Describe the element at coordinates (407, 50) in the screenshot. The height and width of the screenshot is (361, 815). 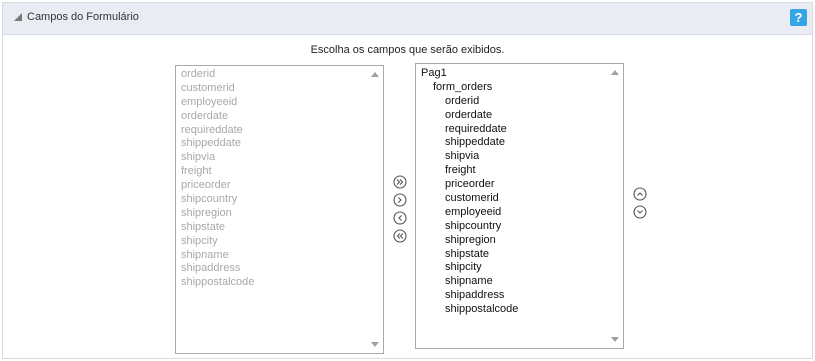
I see `instruction-text: Escolha os campos que serão exibidos.` at that location.